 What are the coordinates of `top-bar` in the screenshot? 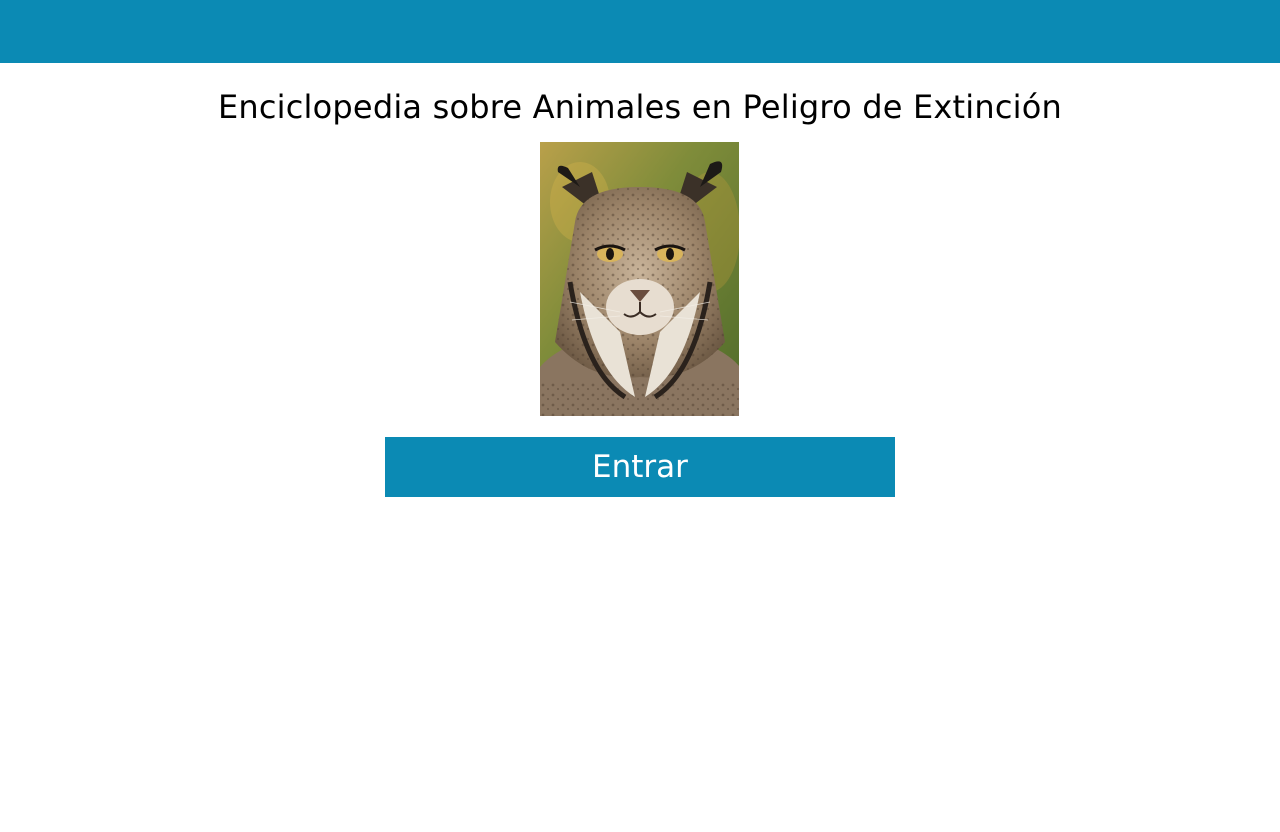 It's located at (640, 31).